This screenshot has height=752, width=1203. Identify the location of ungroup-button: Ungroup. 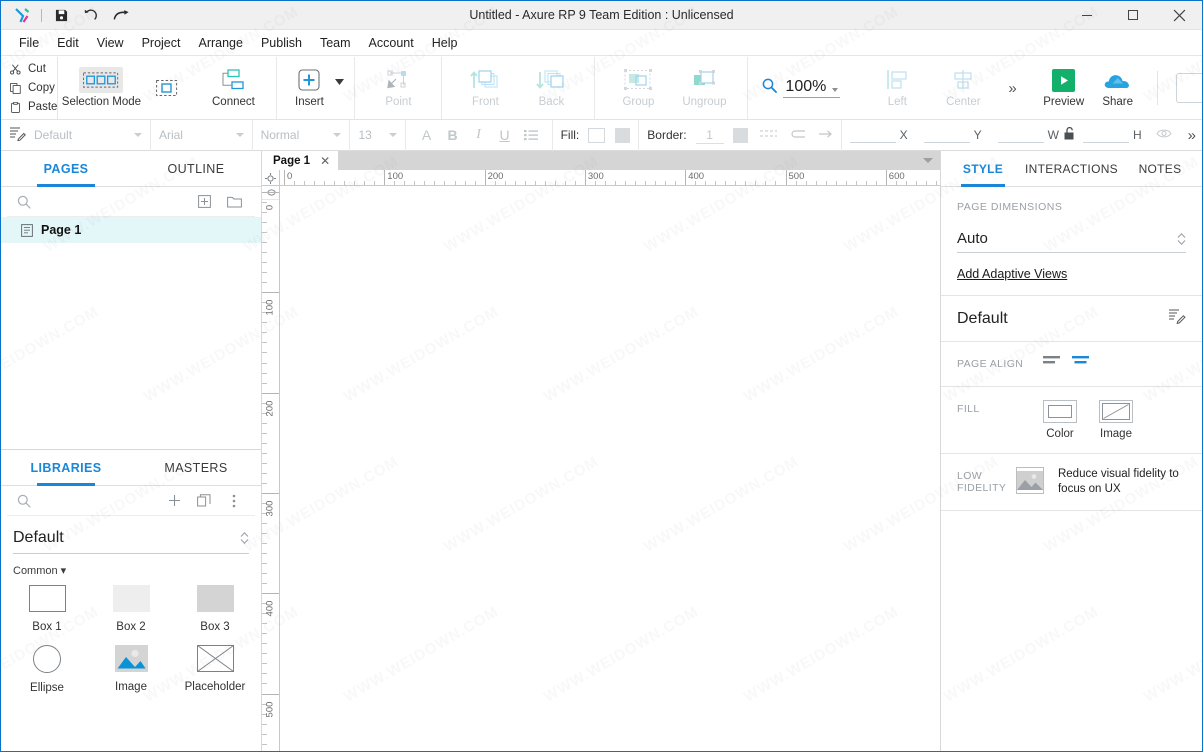
(704, 88).